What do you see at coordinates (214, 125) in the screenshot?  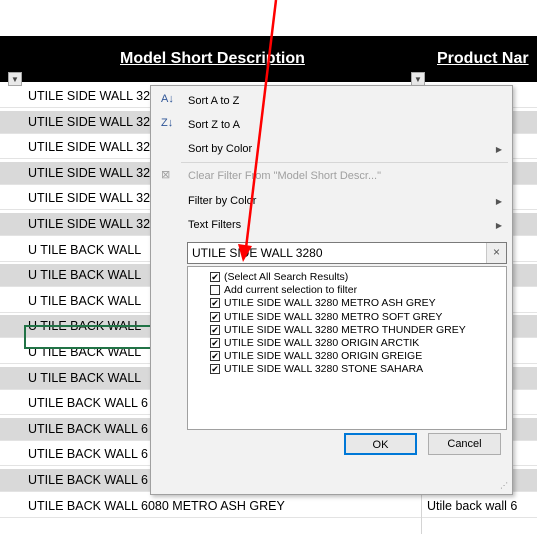 I see `menu-item-sort-z-to-a: Sort Z to A` at bounding box center [214, 125].